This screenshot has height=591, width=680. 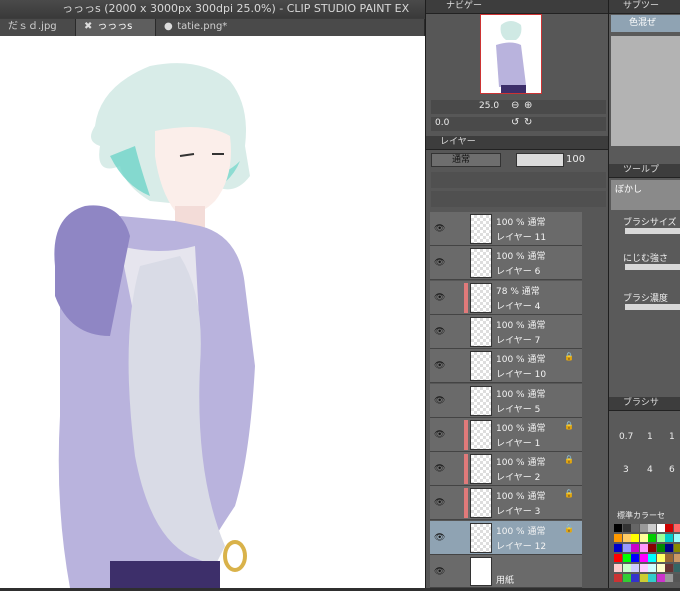 I want to click on navigator-tab: ナビゲー, so click(x=464, y=6).